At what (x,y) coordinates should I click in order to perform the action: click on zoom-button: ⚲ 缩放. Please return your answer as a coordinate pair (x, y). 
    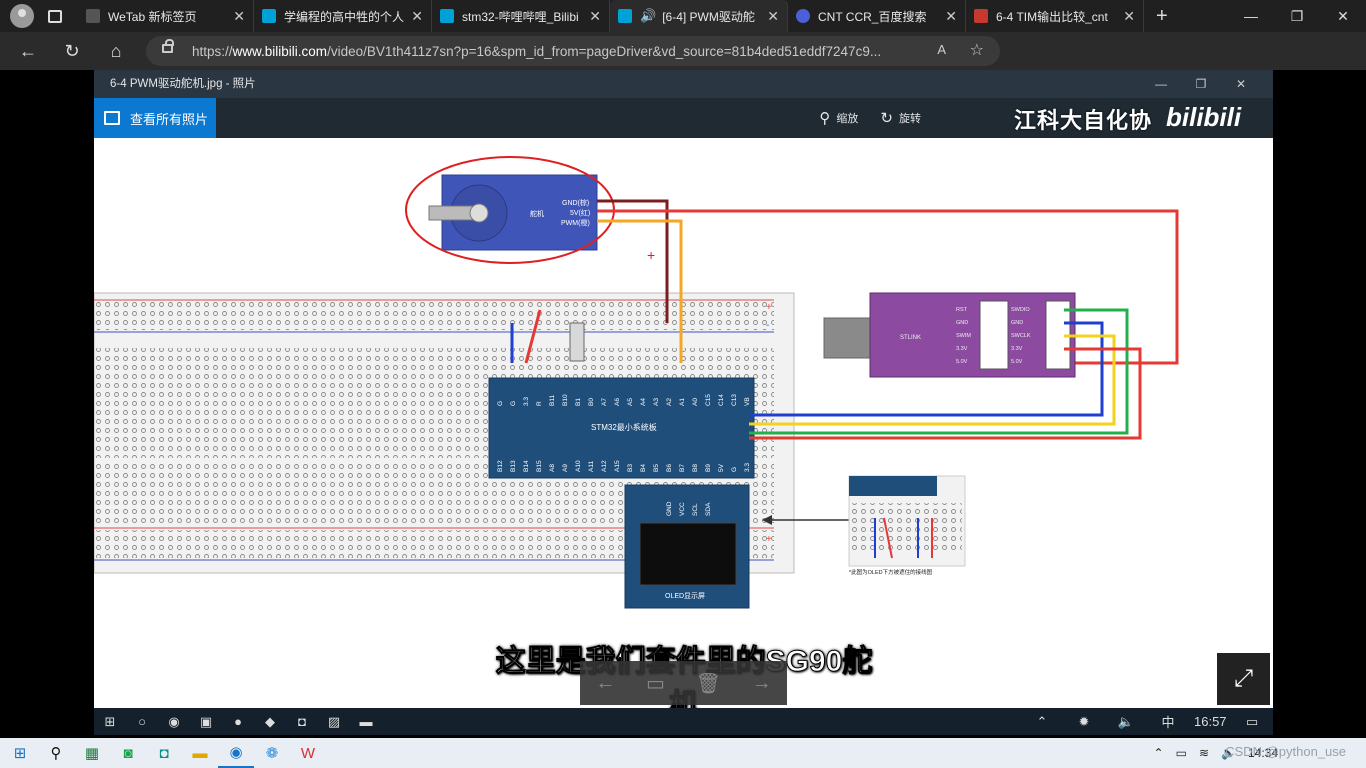
    Looking at the image, I should click on (838, 118).